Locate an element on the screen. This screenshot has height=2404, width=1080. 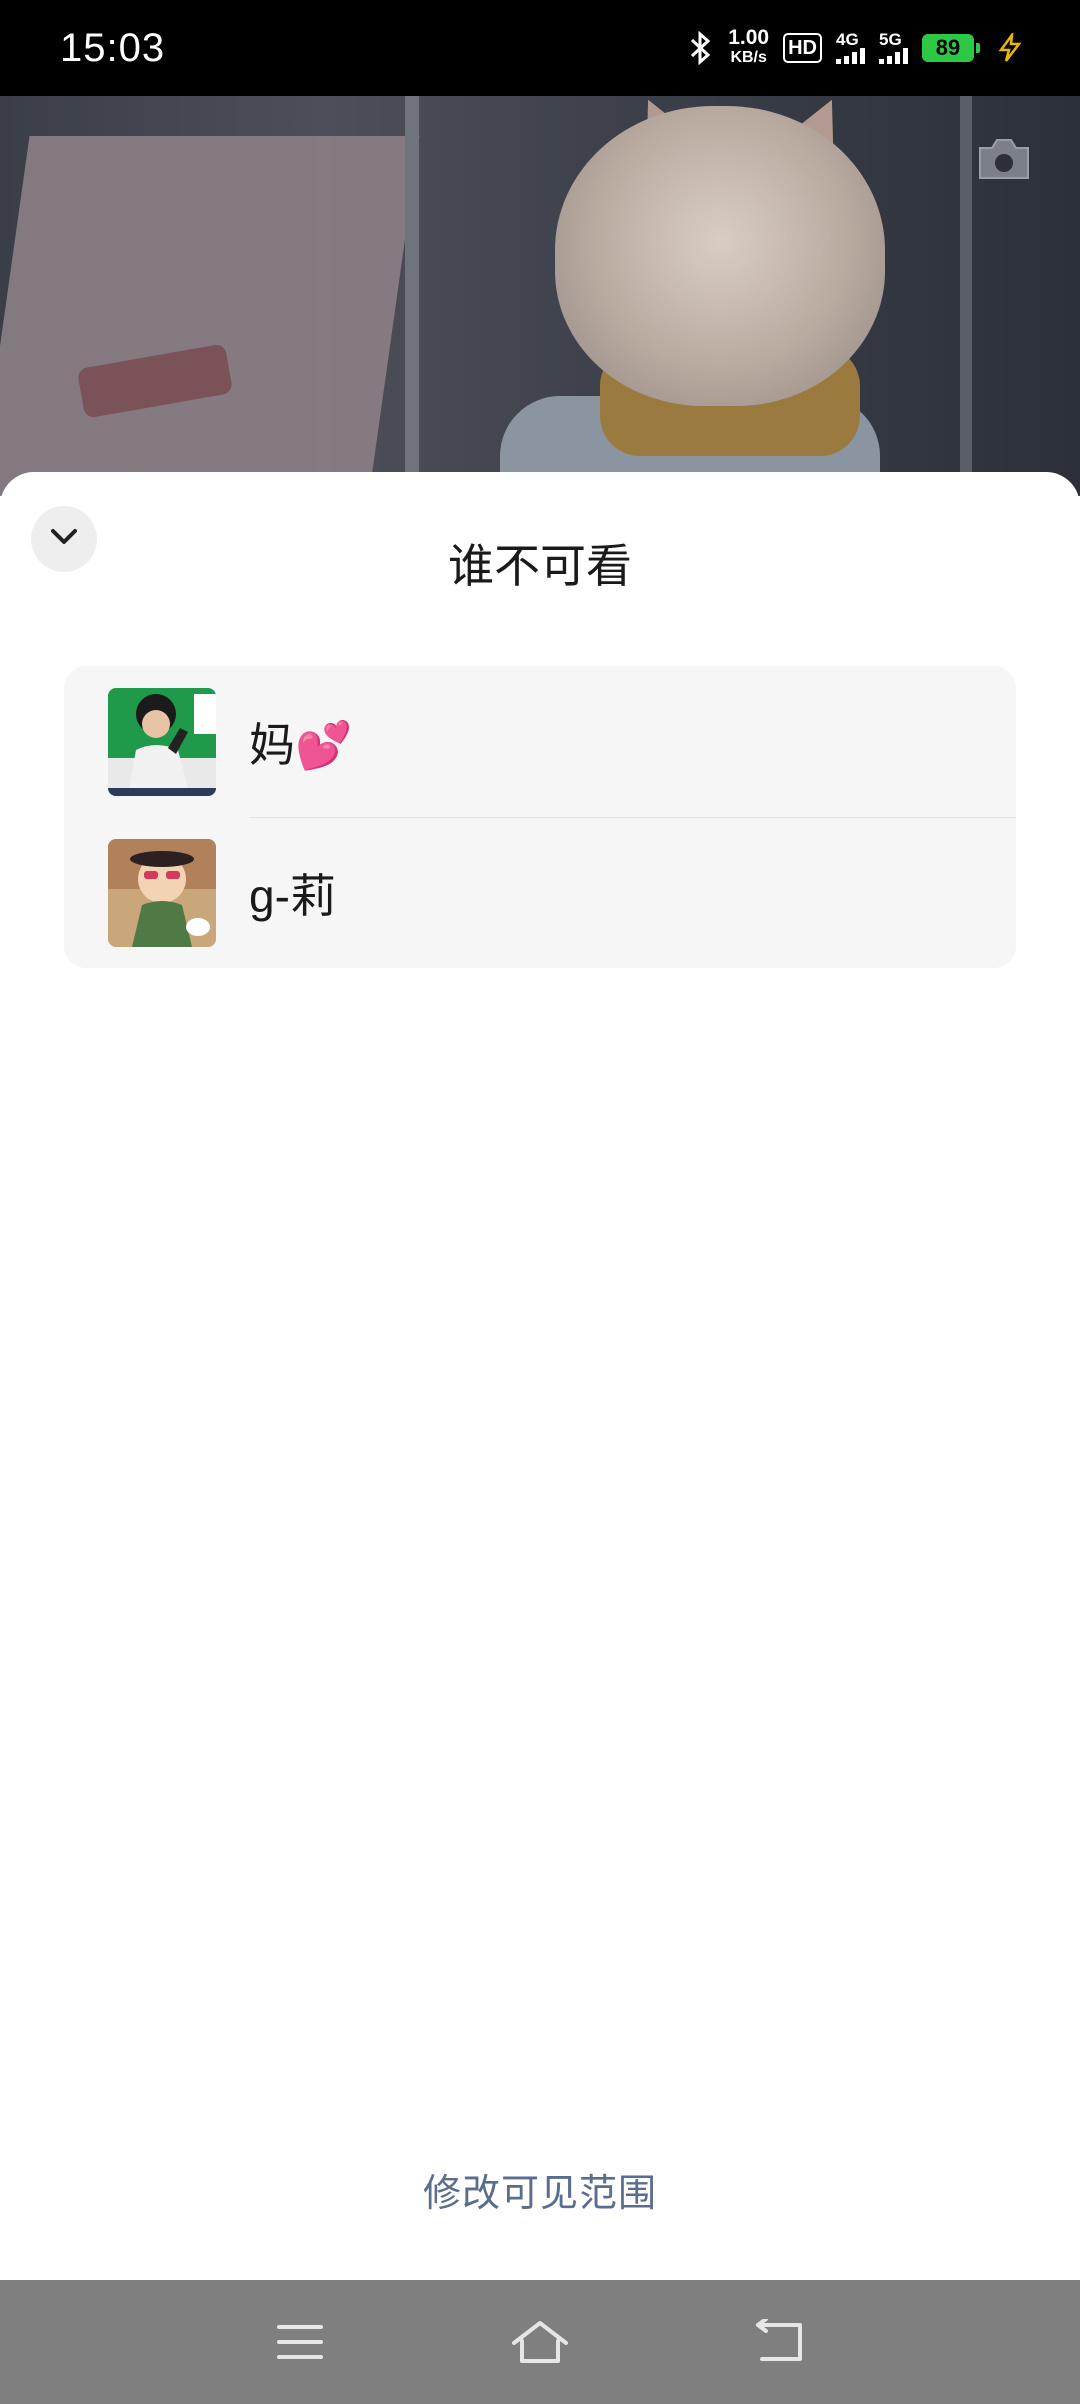
signal-5g: 5G is located at coordinates (893, 47).